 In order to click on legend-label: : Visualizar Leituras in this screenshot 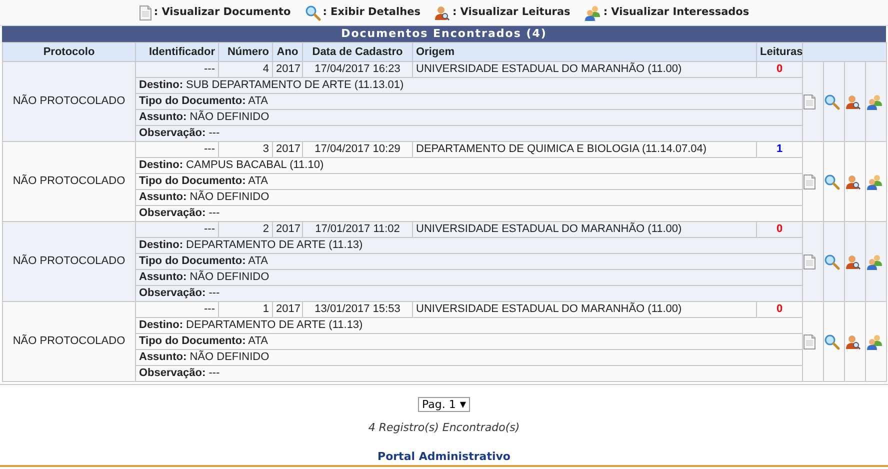, I will do `click(511, 12)`.